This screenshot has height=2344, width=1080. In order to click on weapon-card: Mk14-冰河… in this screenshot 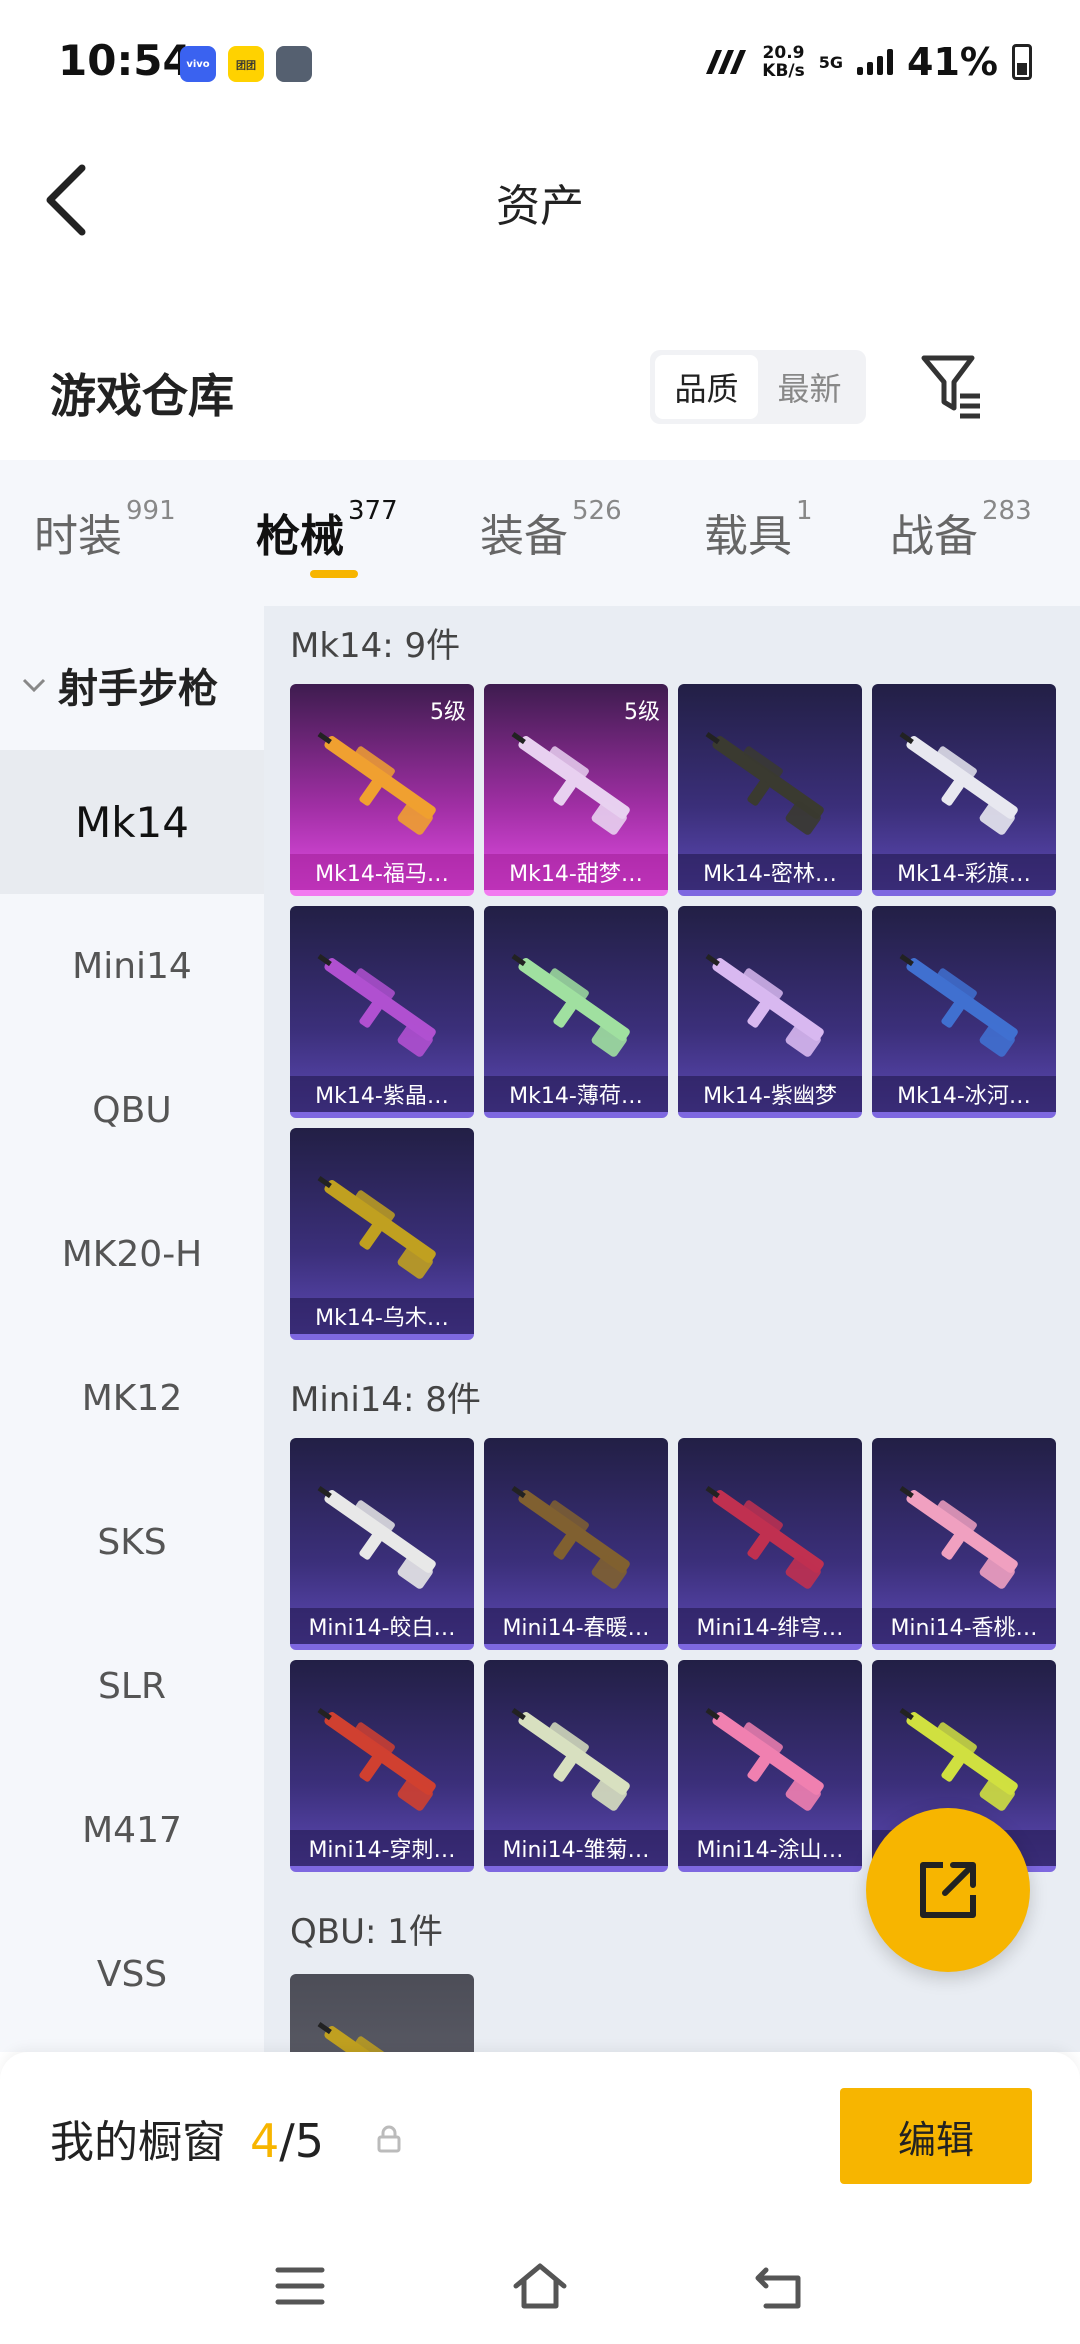, I will do `click(964, 1012)`.